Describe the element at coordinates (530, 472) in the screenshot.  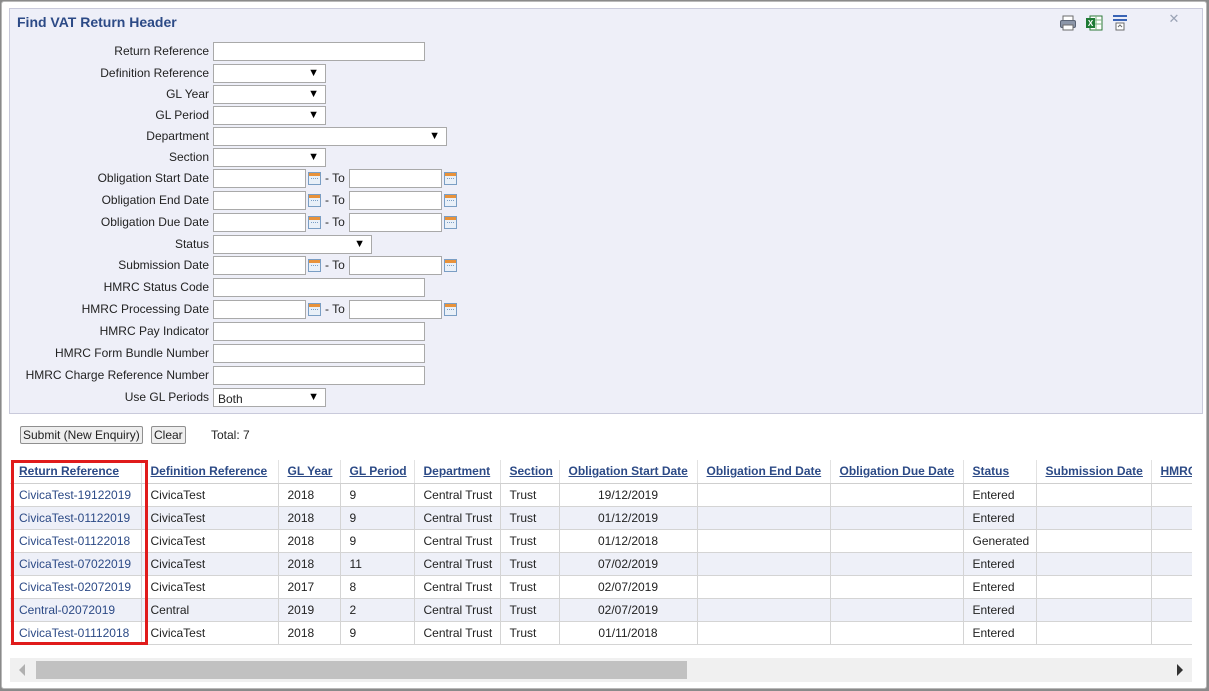
I see `column-header-section: Section` at that location.